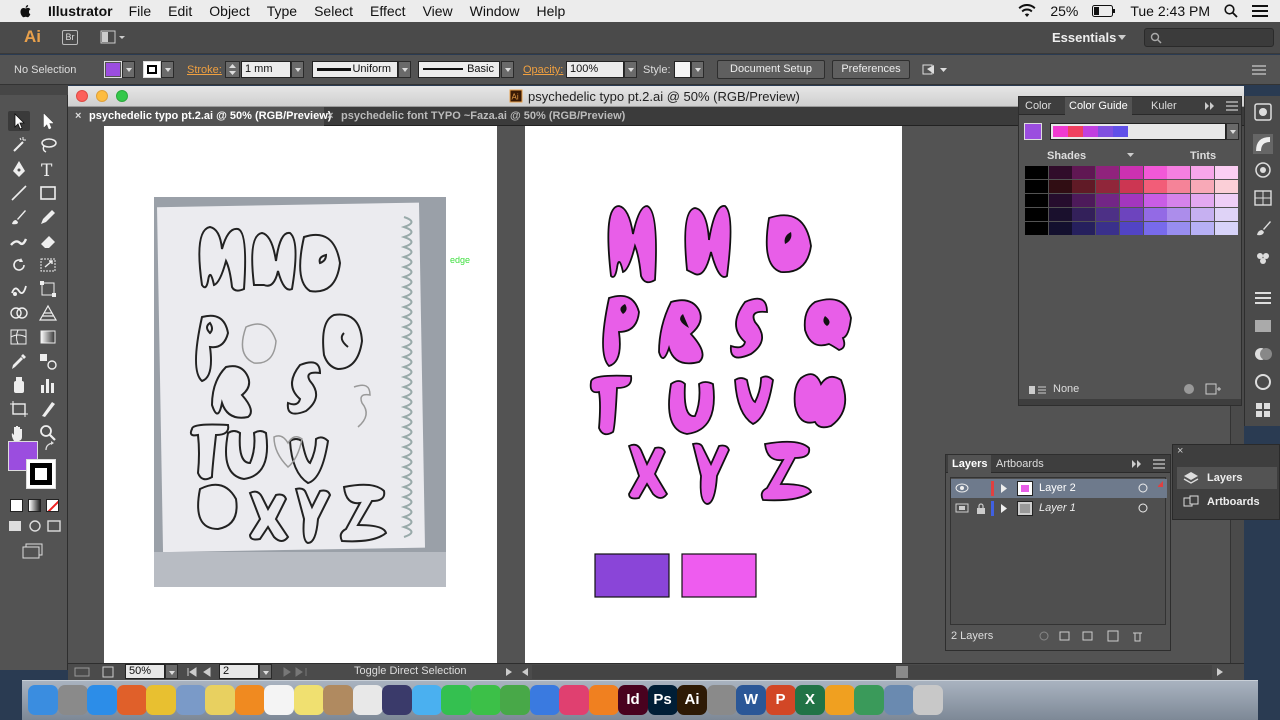  Describe the element at coordinates (1059, 488) in the screenshot. I see `layer-row-layer-2: Layer 2` at that location.